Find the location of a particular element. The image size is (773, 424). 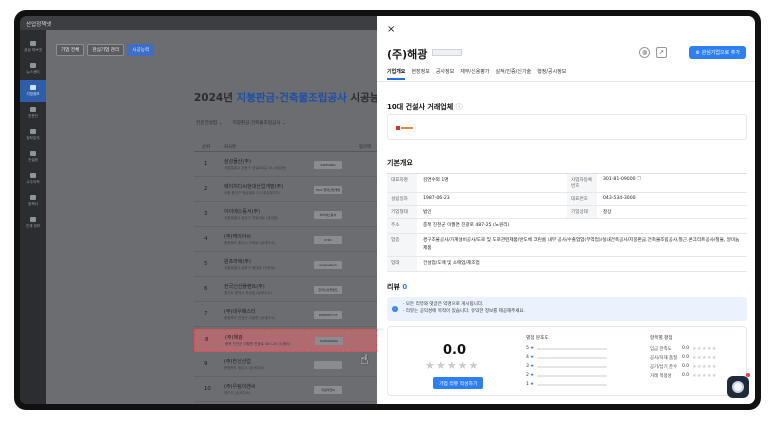

copy-icon: ❐ is located at coordinates (639, 179).